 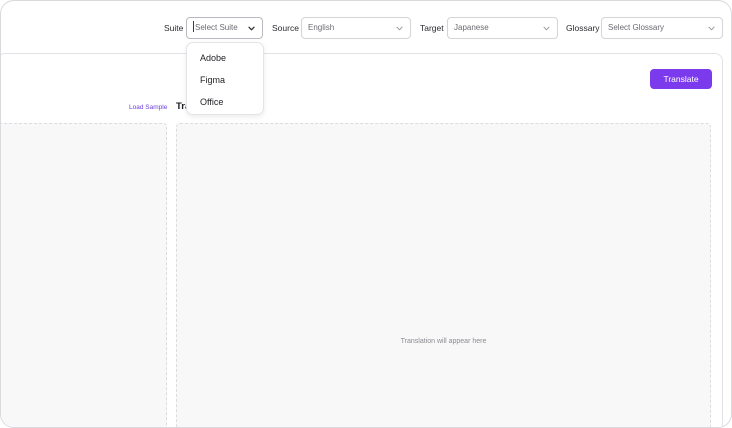 What do you see at coordinates (212, 80) in the screenshot?
I see `suite-option-figma: Figma` at bounding box center [212, 80].